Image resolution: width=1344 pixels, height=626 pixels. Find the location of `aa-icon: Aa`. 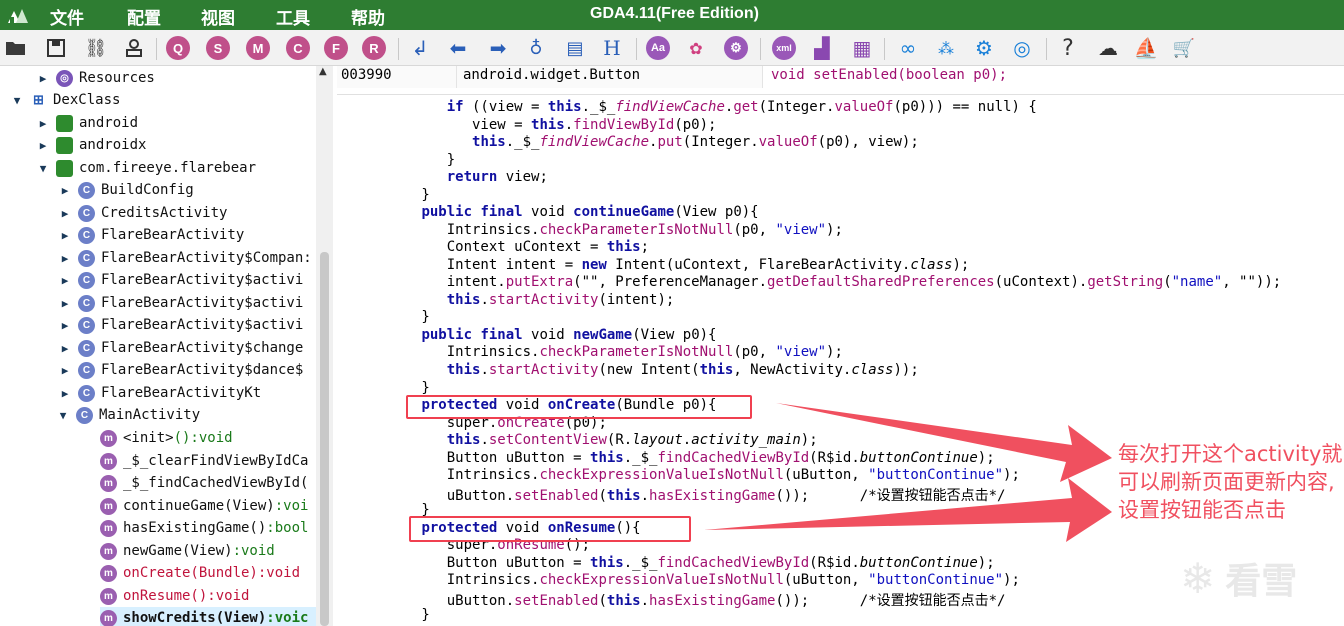

aa-icon: Aa is located at coordinates (658, 48).